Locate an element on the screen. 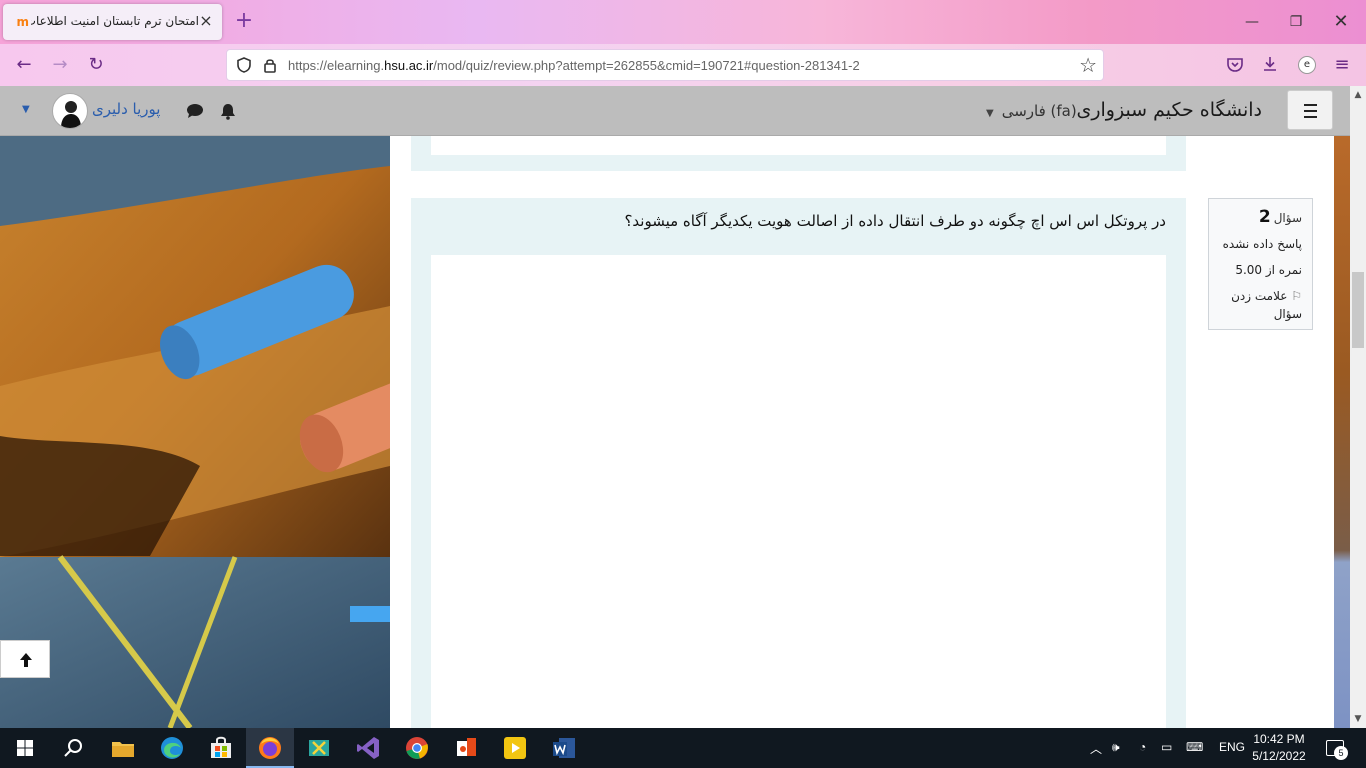 This screenshot has width=1366, height=768. user-menu-caret-icon: ▼ is located at coordinates (26, 109).